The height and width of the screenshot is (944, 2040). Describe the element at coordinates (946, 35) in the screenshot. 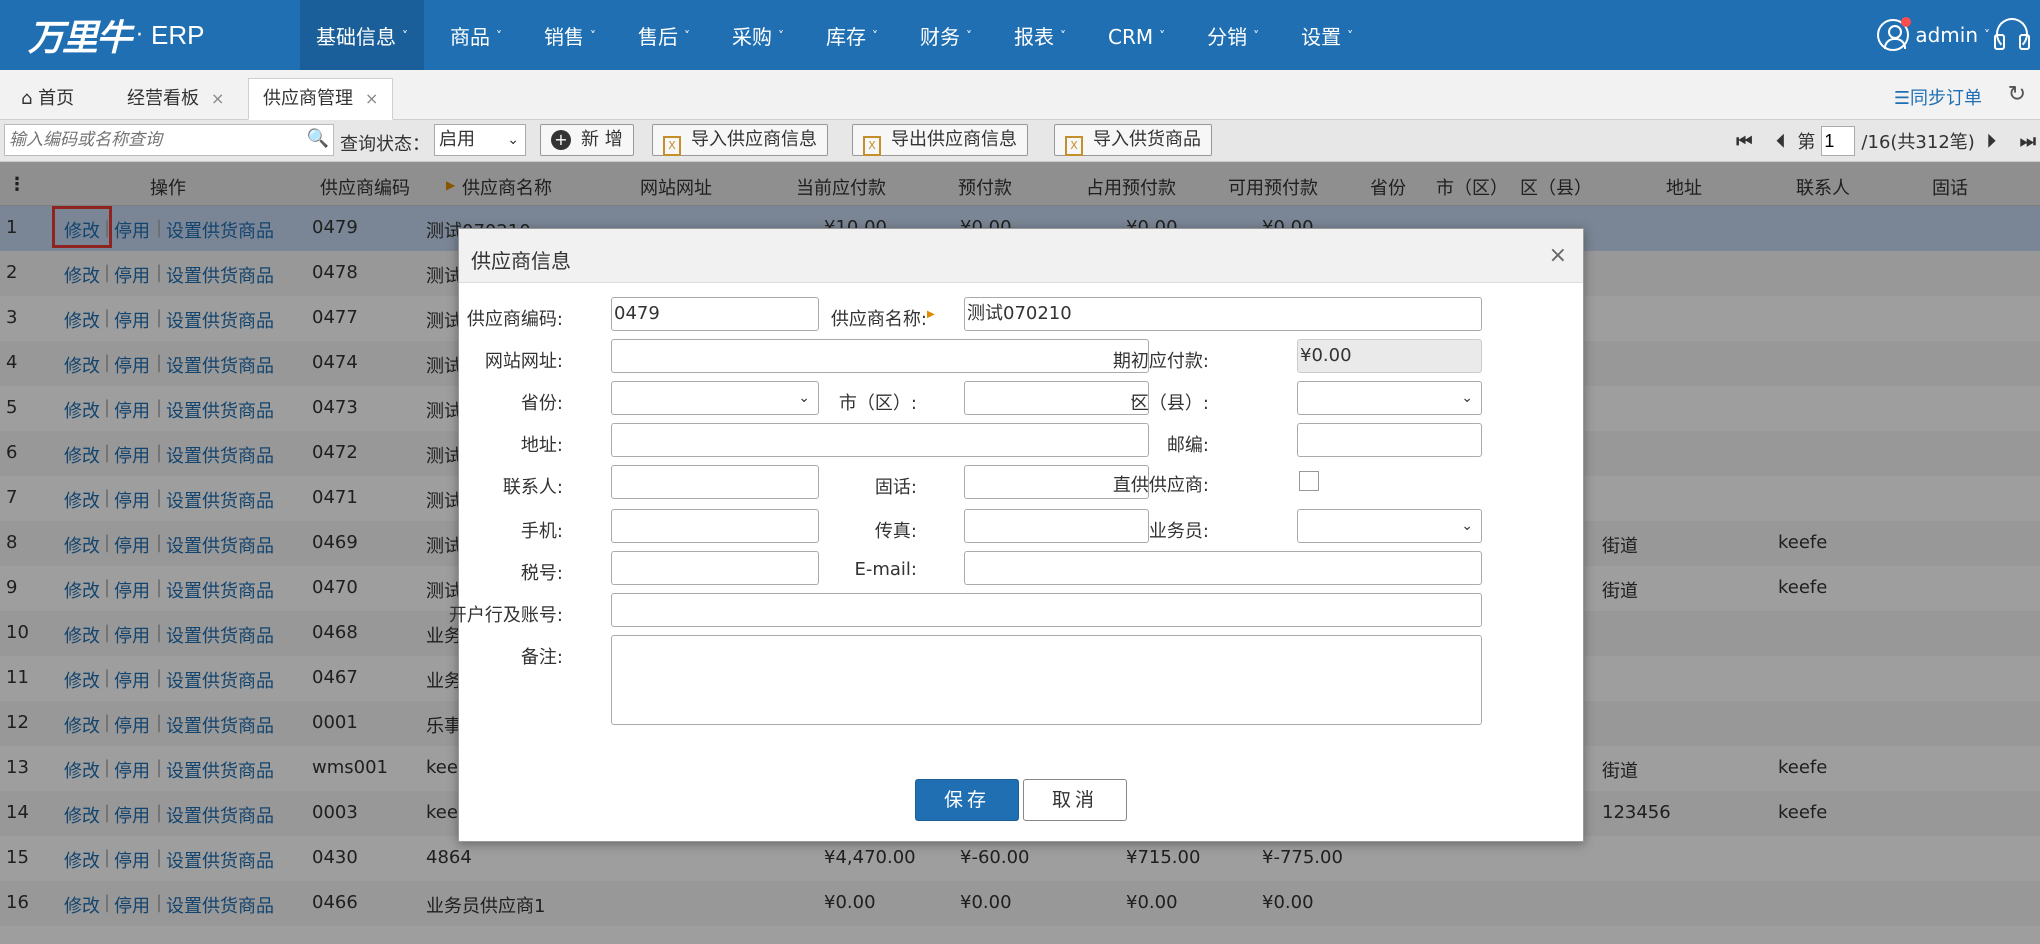

I see `menu-finance: 财务 ˅` at that location.